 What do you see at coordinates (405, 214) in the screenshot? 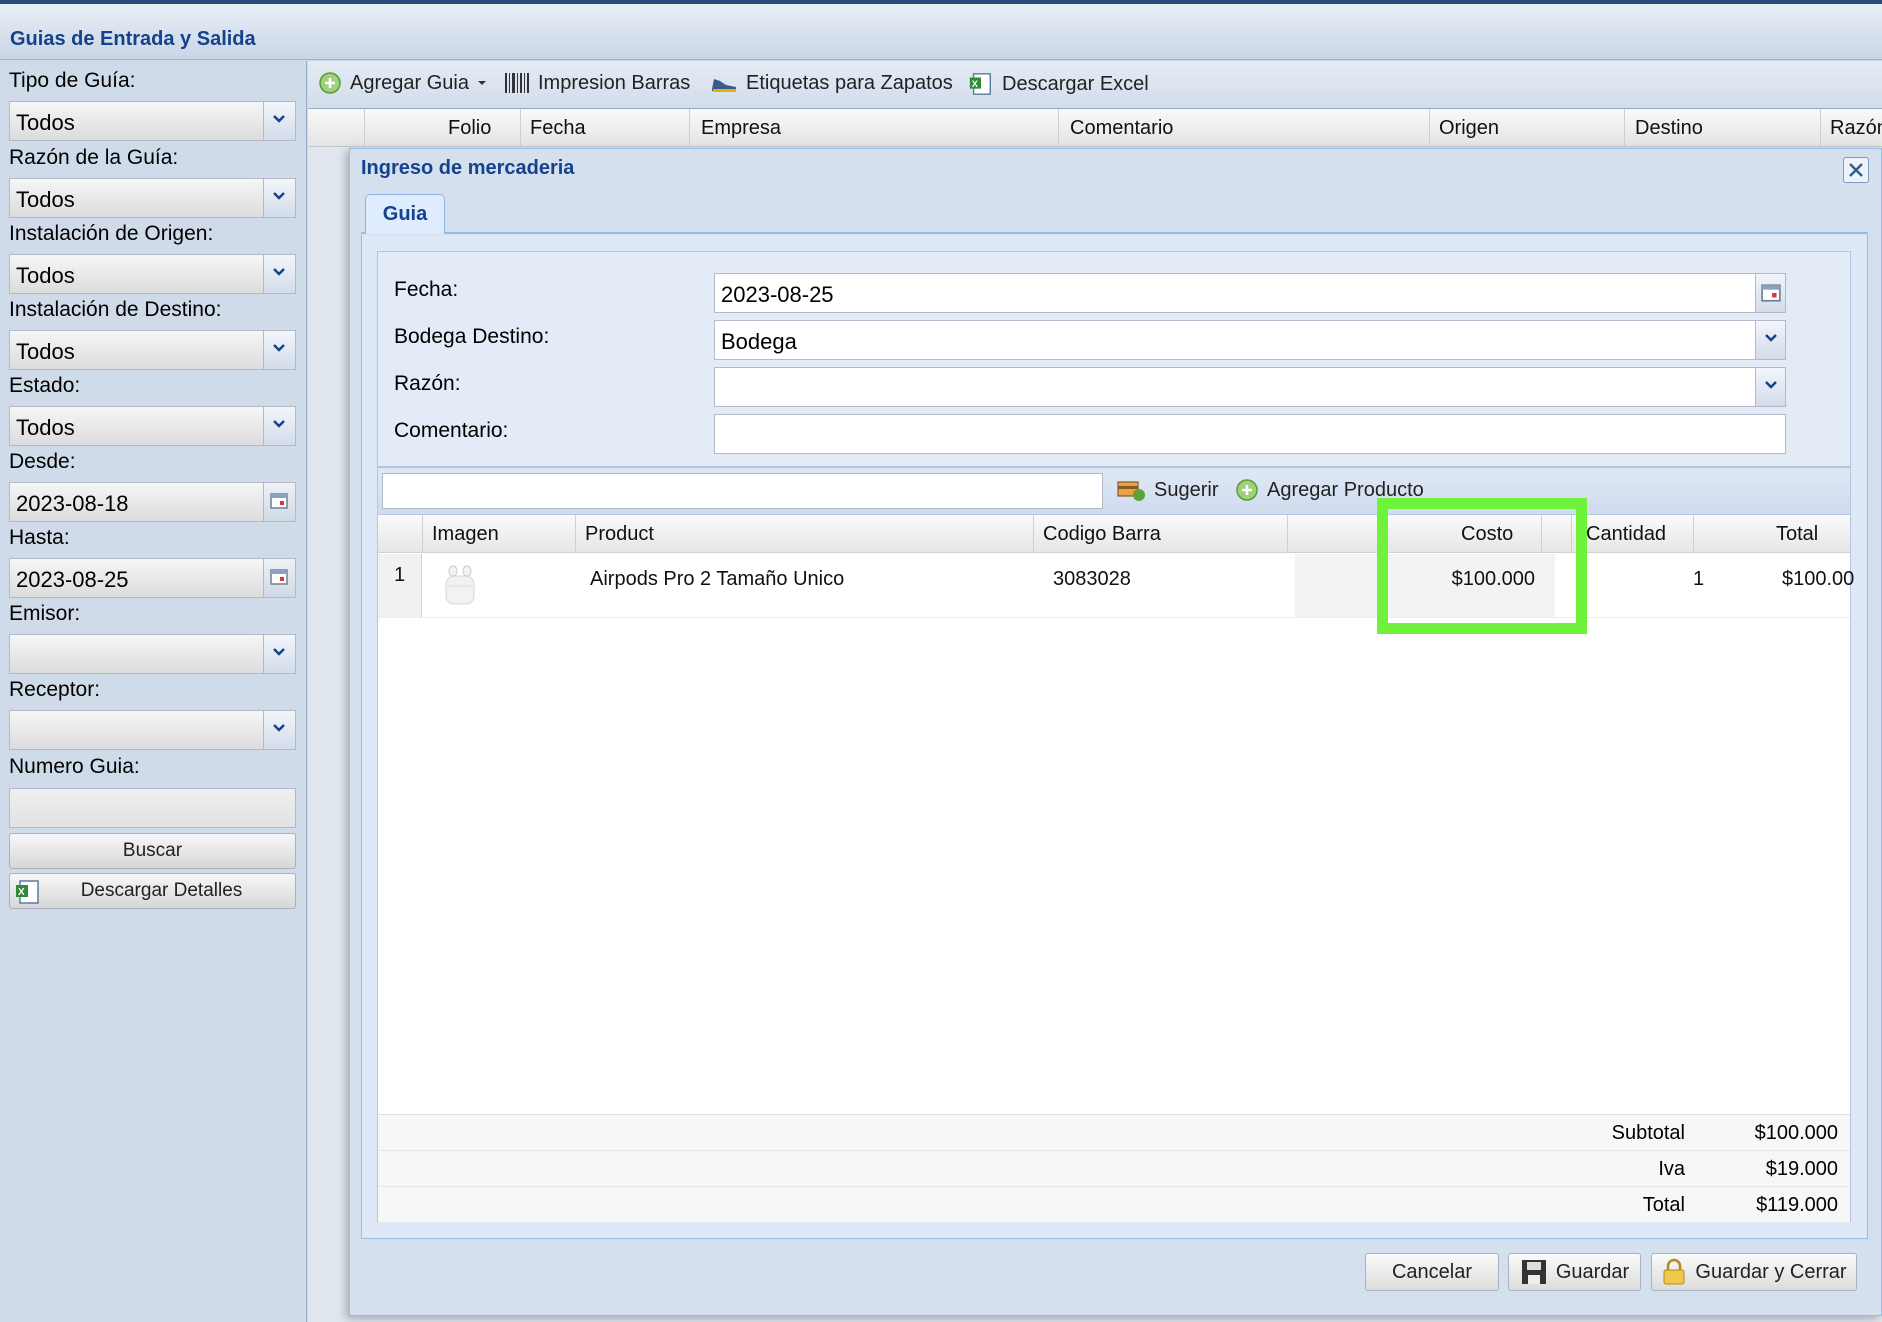
I see `tab-guia: Guia` at bounding box center [405, 214].